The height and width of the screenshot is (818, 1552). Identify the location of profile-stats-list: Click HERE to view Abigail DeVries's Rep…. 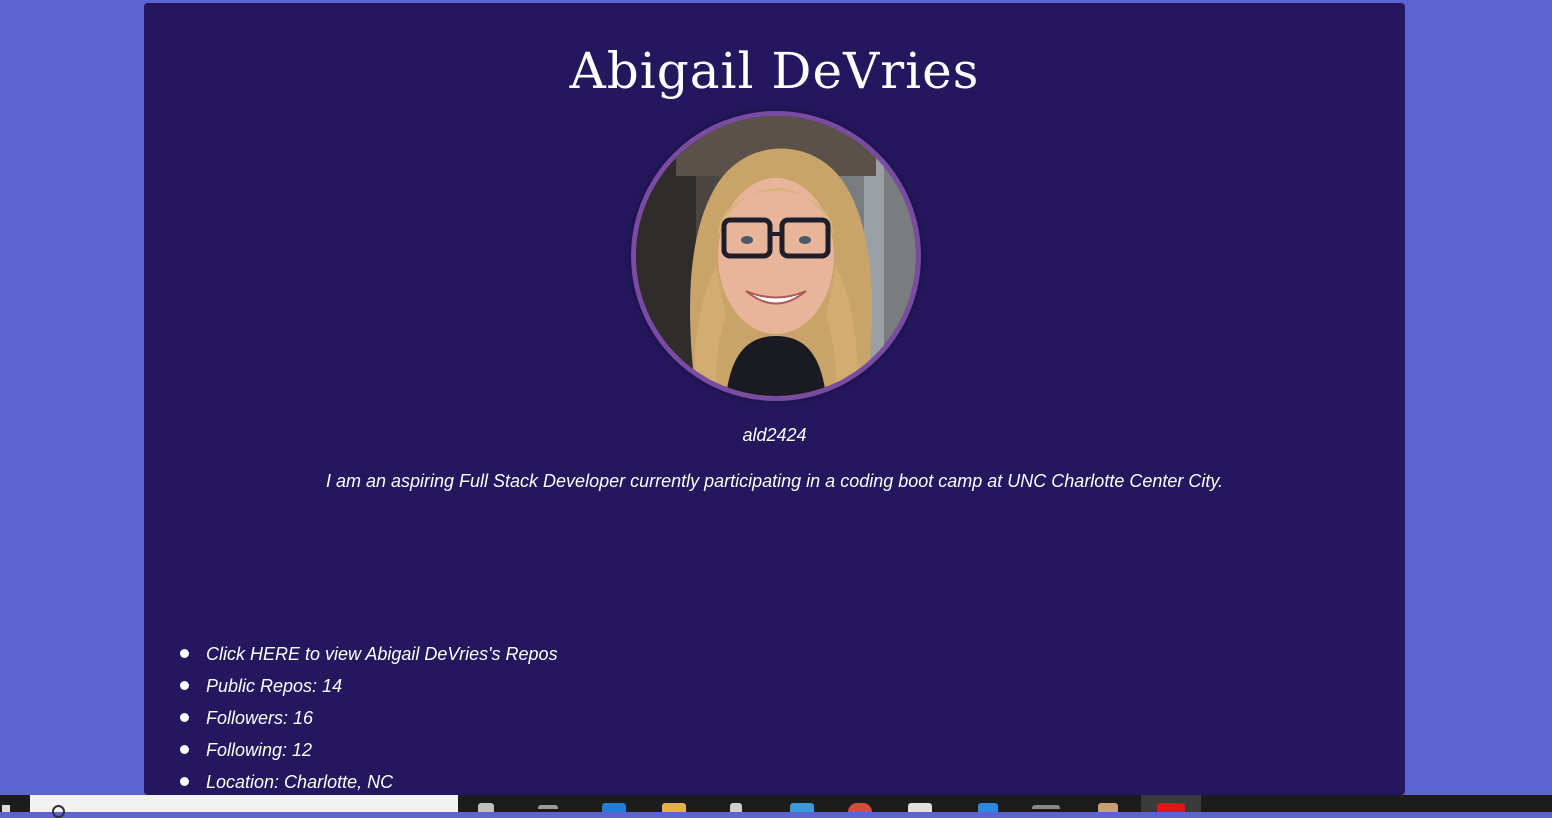
(369, 717).